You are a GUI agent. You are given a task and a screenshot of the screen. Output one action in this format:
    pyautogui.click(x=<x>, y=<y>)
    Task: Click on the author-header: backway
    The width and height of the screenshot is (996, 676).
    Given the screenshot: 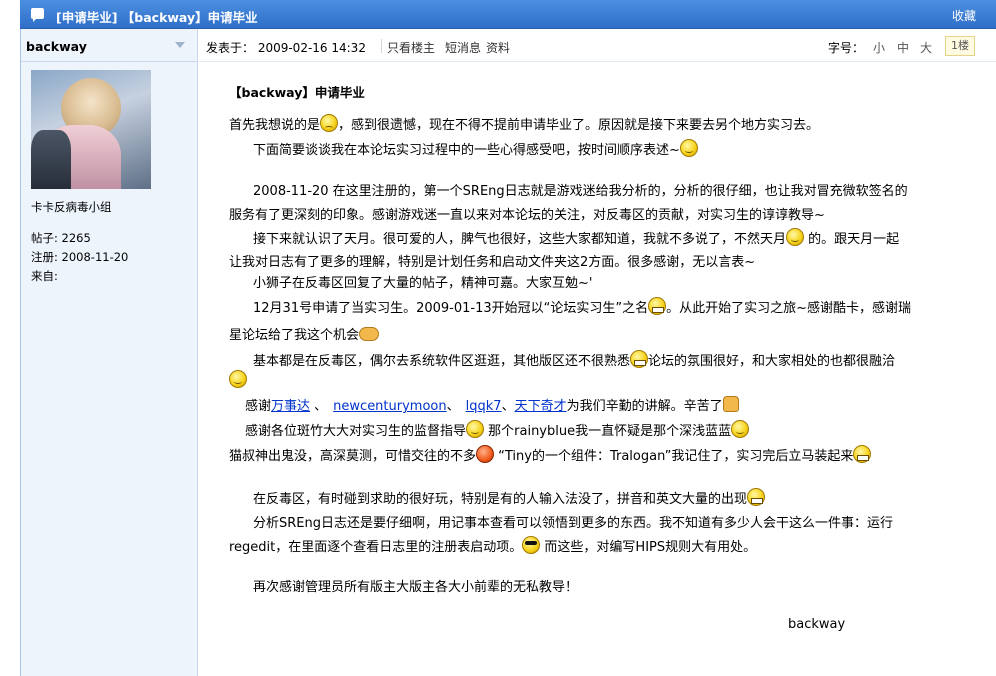 What is the action you would take?
    pyautogui.click(x=109, y=45)
    